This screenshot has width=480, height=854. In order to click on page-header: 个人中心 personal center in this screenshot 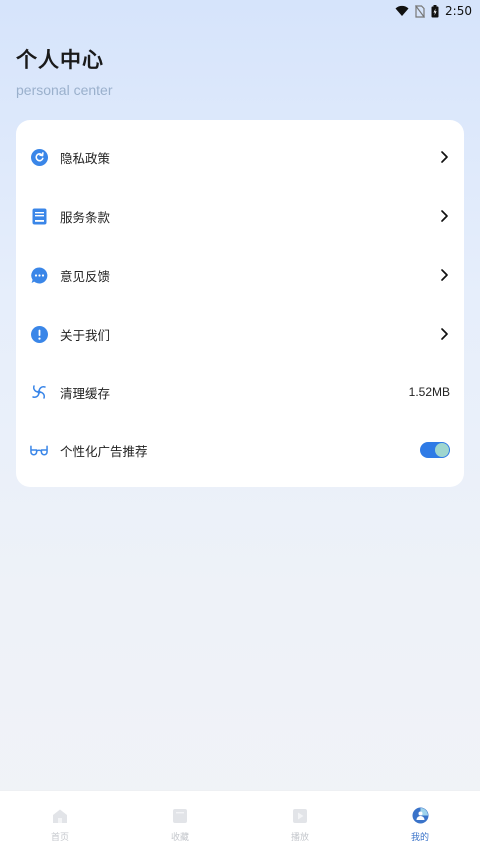, I will do `click(64, 71)`.